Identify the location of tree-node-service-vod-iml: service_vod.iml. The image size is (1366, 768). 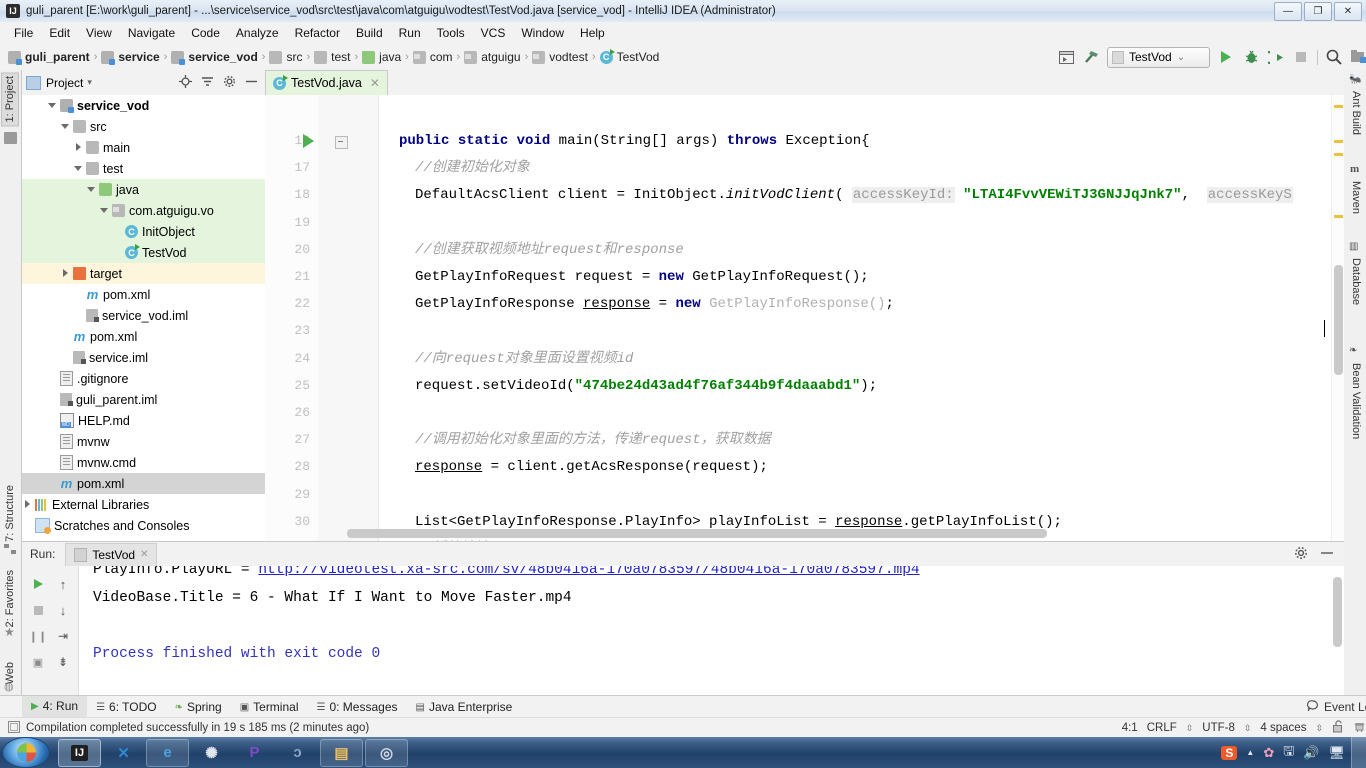
(143, 315).